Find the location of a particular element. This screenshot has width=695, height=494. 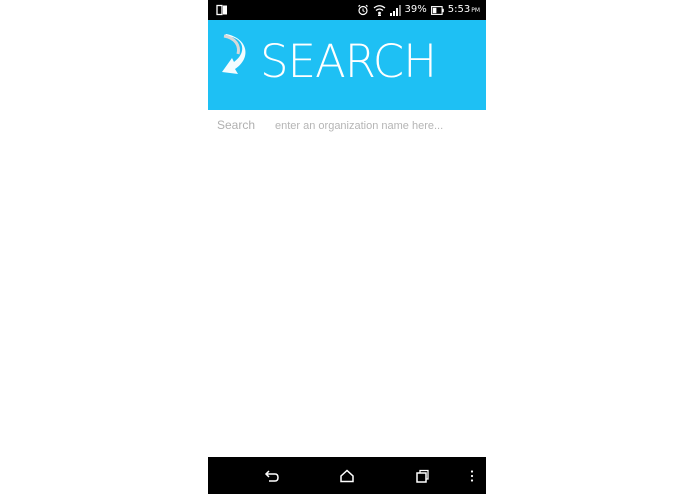

signal-icon is located at coordinates (395, 10).